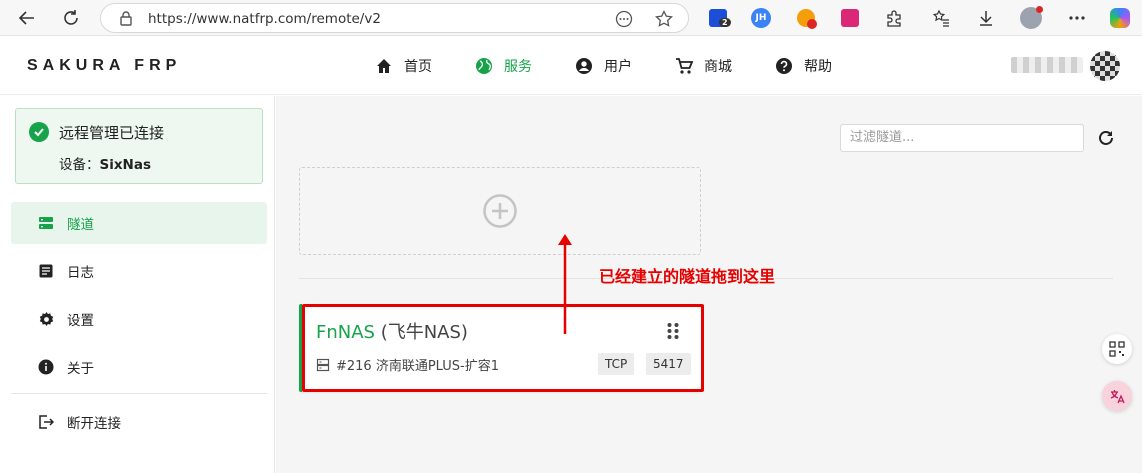  Describe the element at coordinates (384, 66) in the screenshot. I see `home-icon` at that location.